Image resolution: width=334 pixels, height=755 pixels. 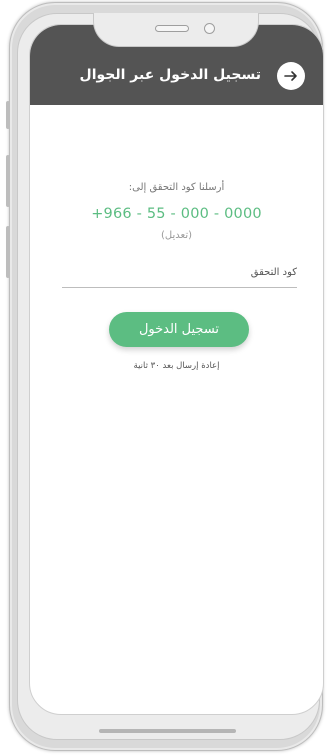 What do you see at coordinates (176, 214) in the screenshot?
I see `phone-number: +966 - 55 - 000 - 0000` at bounding box center [176, 214].